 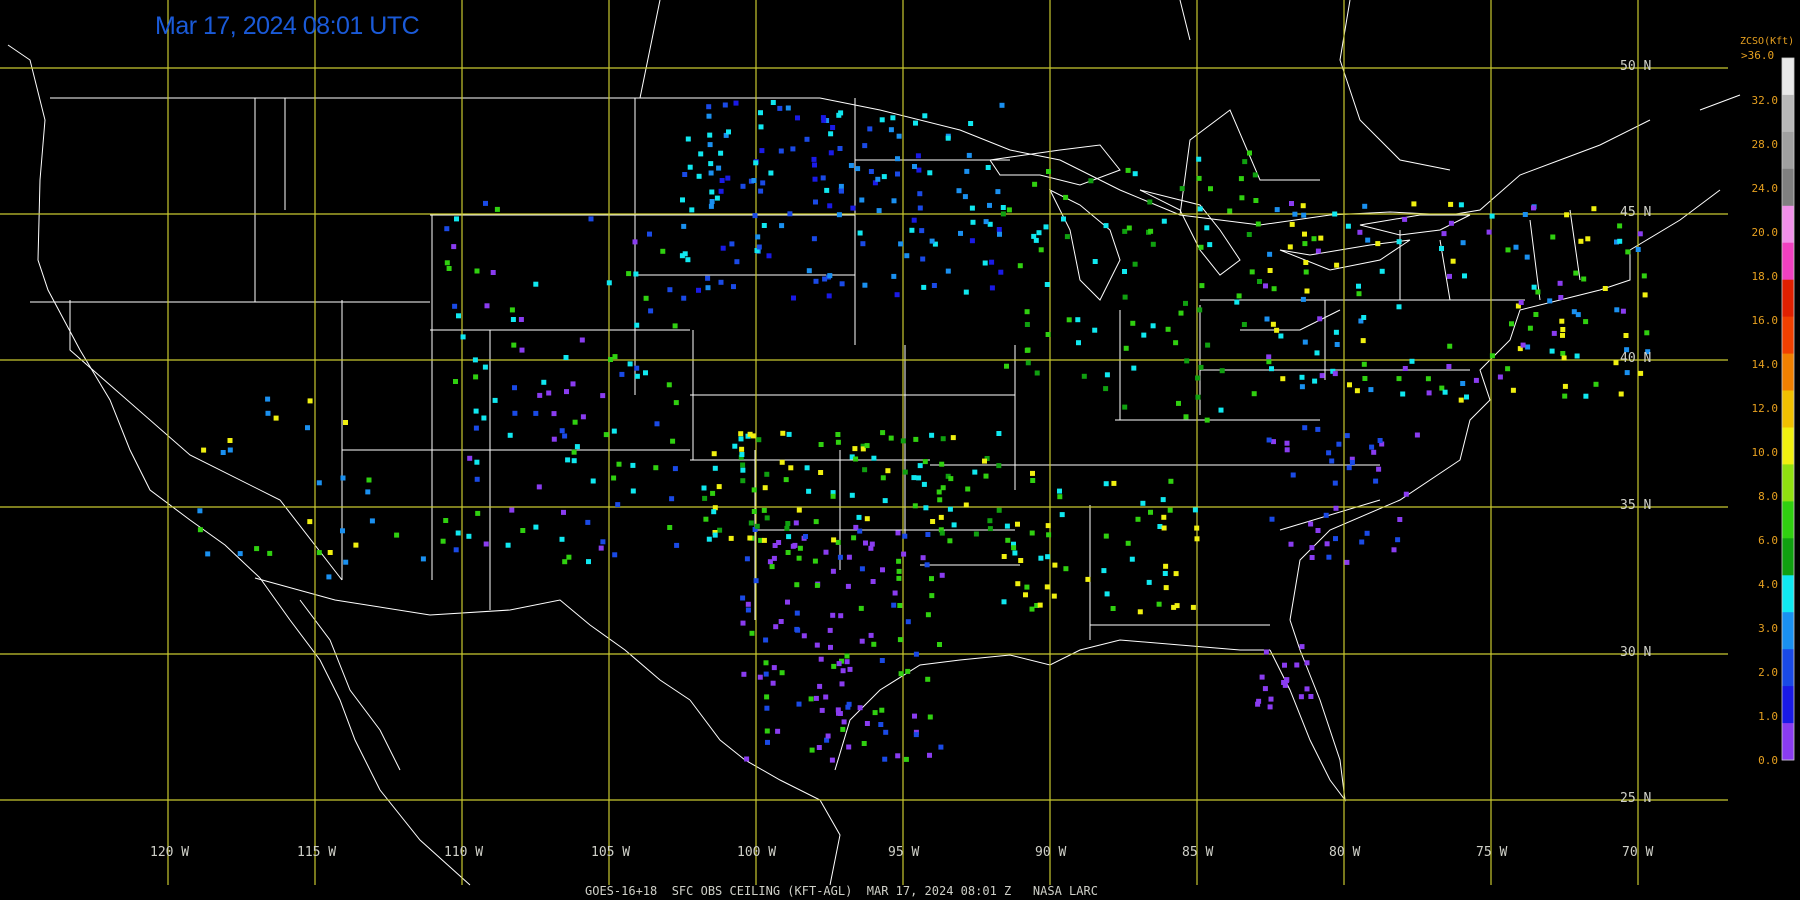 I want to click on legend-tick-label: 8.0, so click(x=1768, y=496).